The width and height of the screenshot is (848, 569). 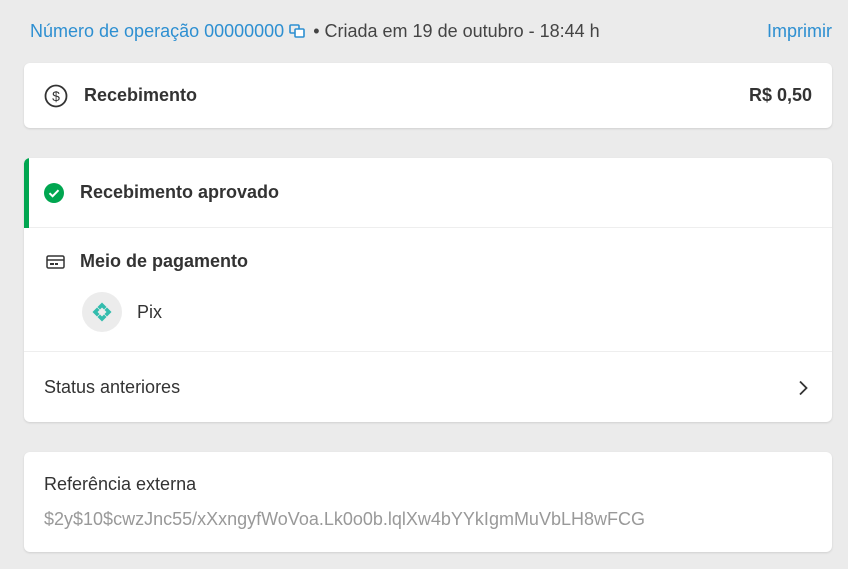 I want to click on payment-method-name: Pix, so click(x=150, y=311).